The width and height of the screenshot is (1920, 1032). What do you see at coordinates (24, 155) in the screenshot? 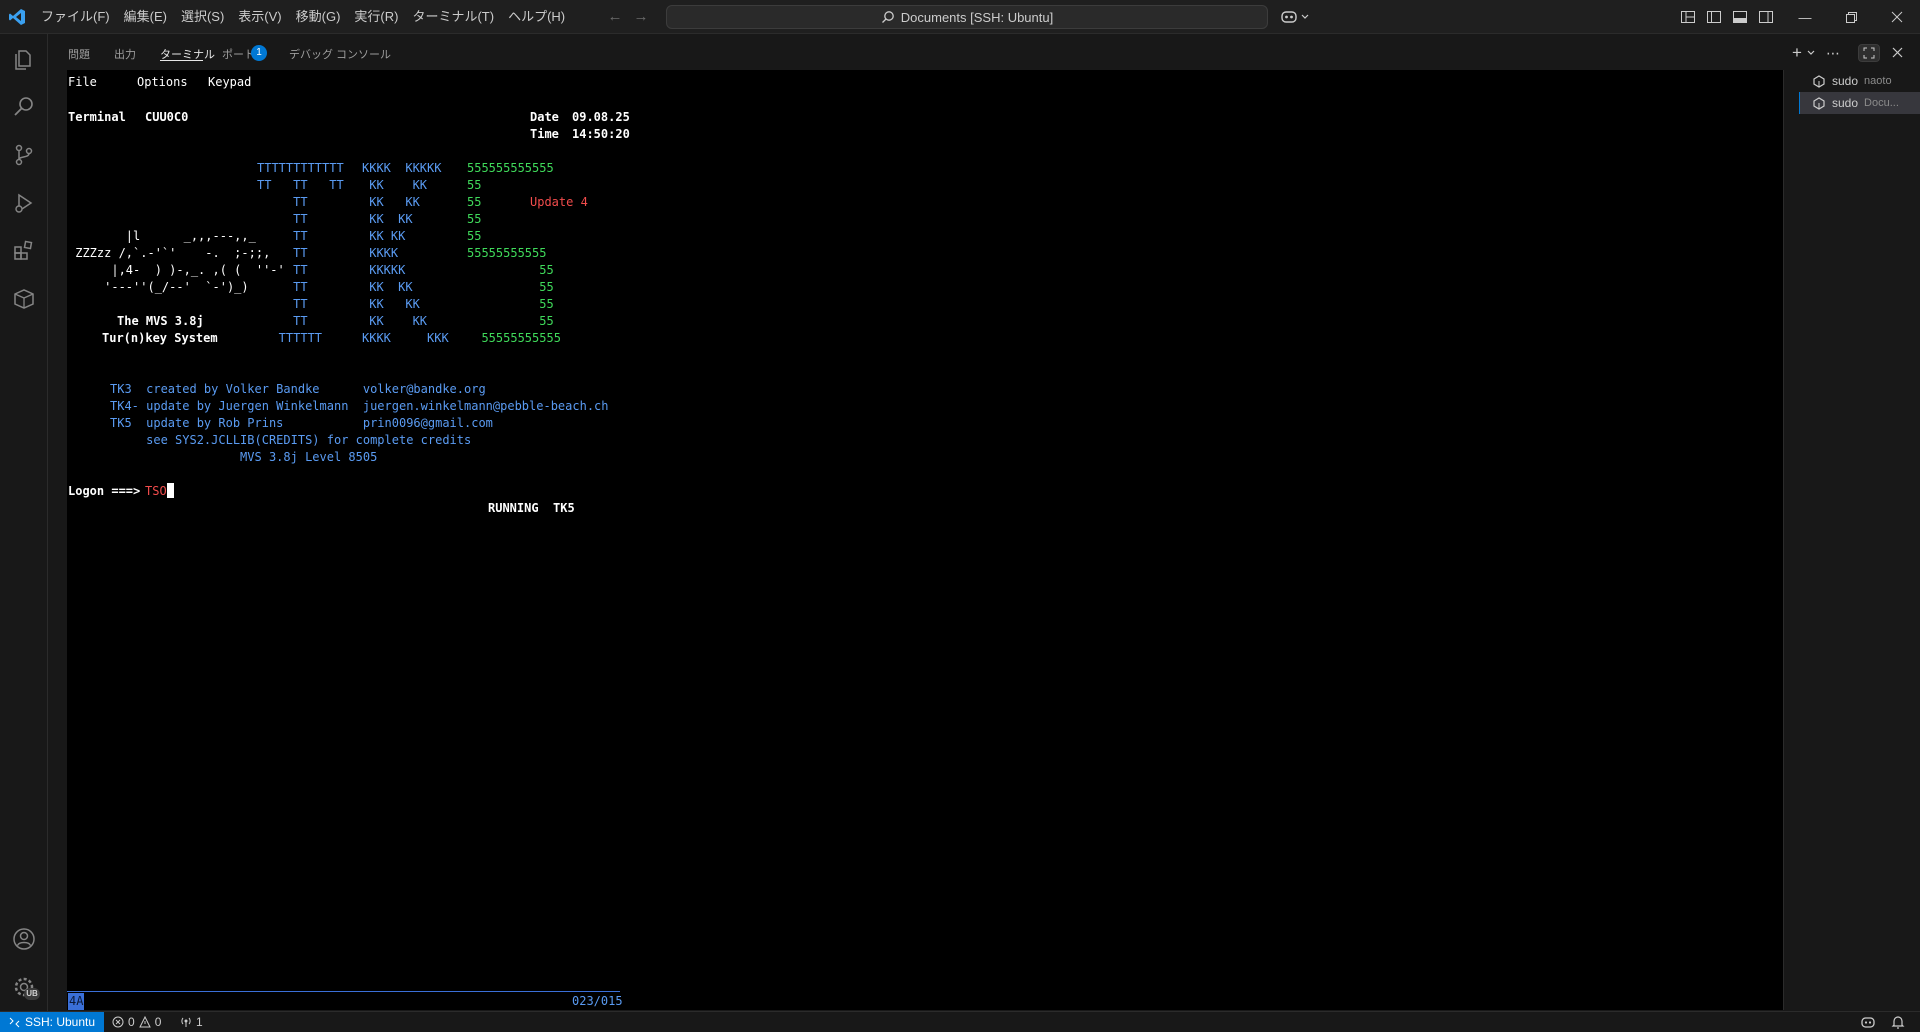
I see `source-control-icon` at bounding box center [24, 155].